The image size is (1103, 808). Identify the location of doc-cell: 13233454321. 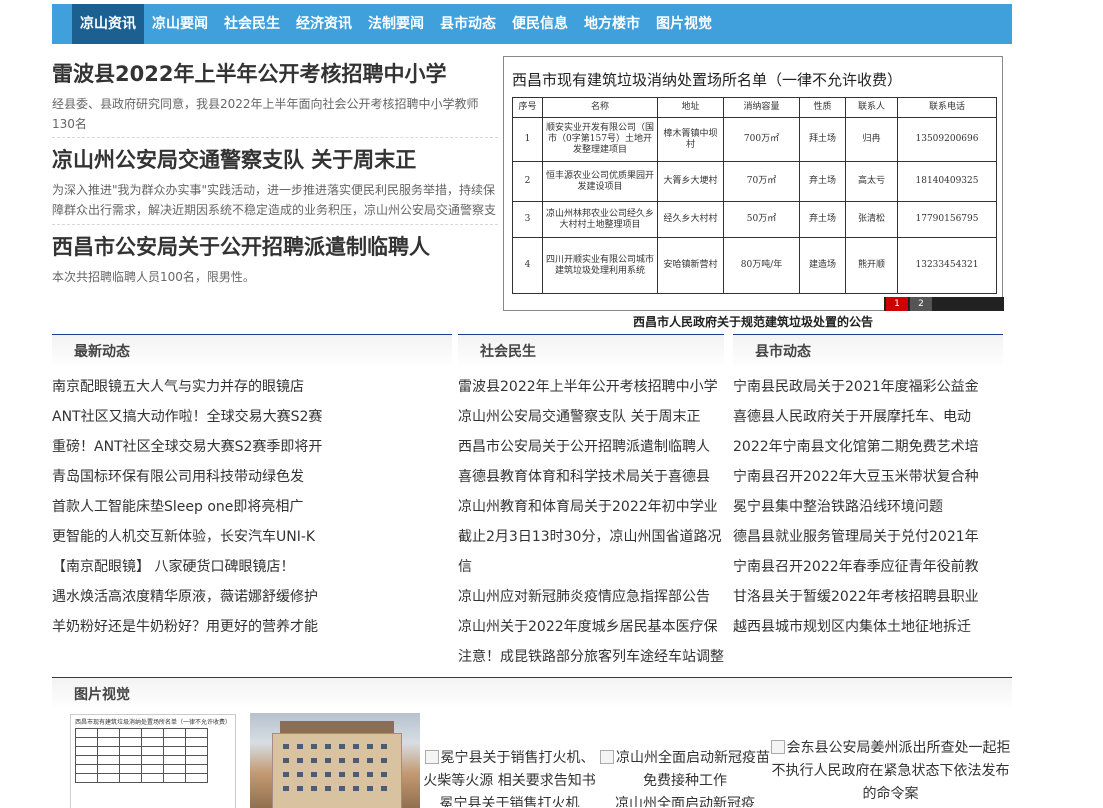
(947, 265).